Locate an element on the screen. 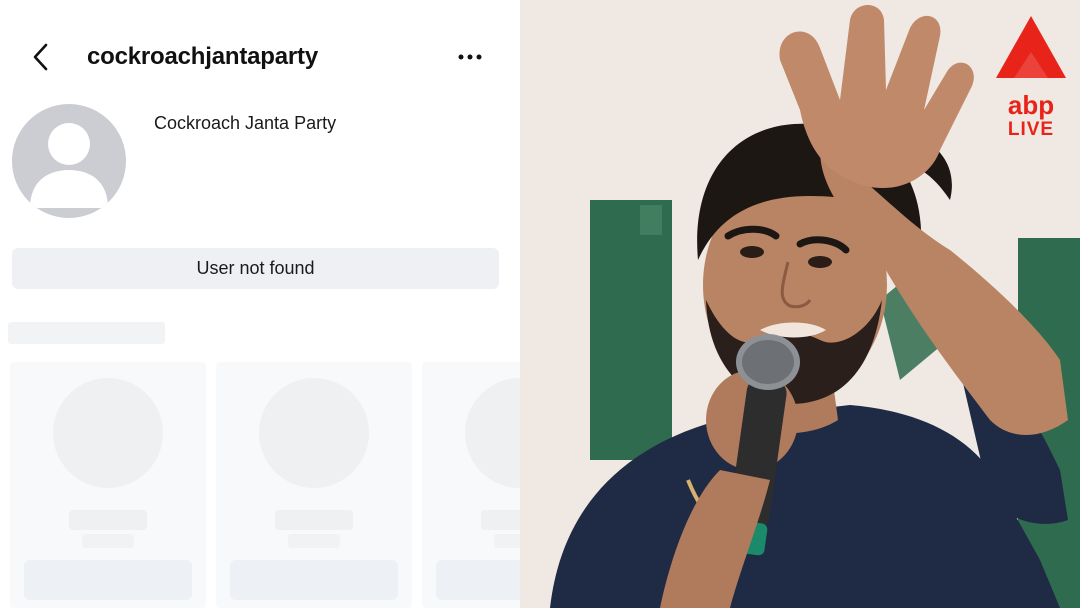  more-horizontal-icon is located at coordinates (470, 57).